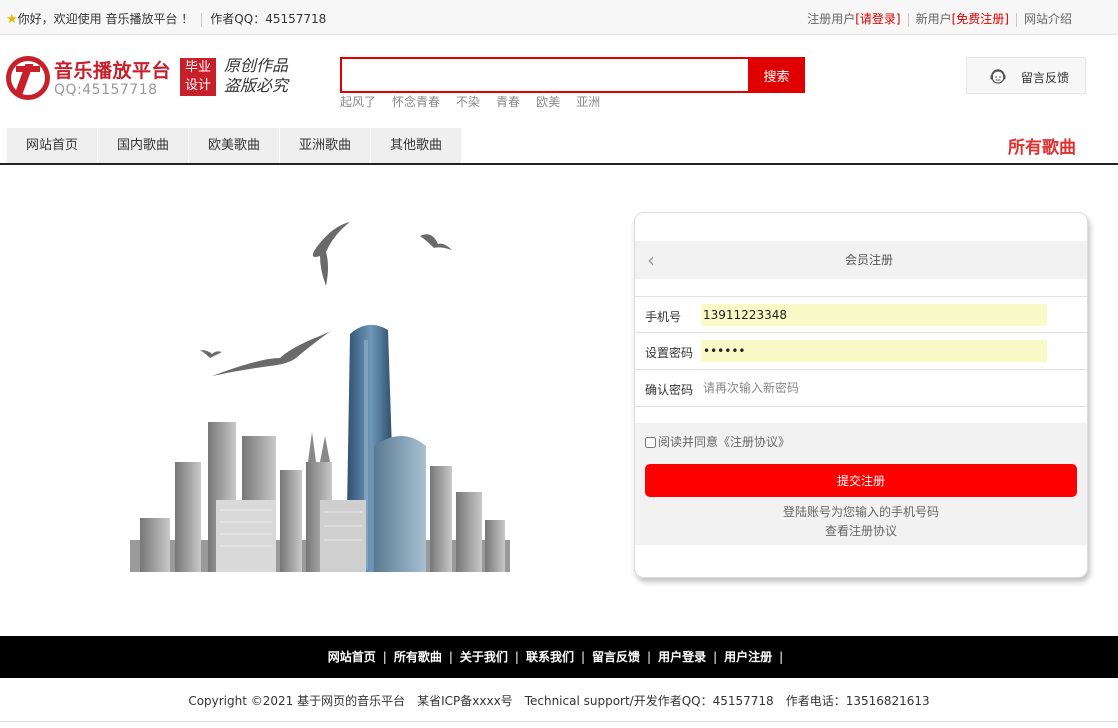  What do you see at coordinates (28, 78) in the screenshot?
I see `logo-mark-icon` at bounding box center [28, 78].